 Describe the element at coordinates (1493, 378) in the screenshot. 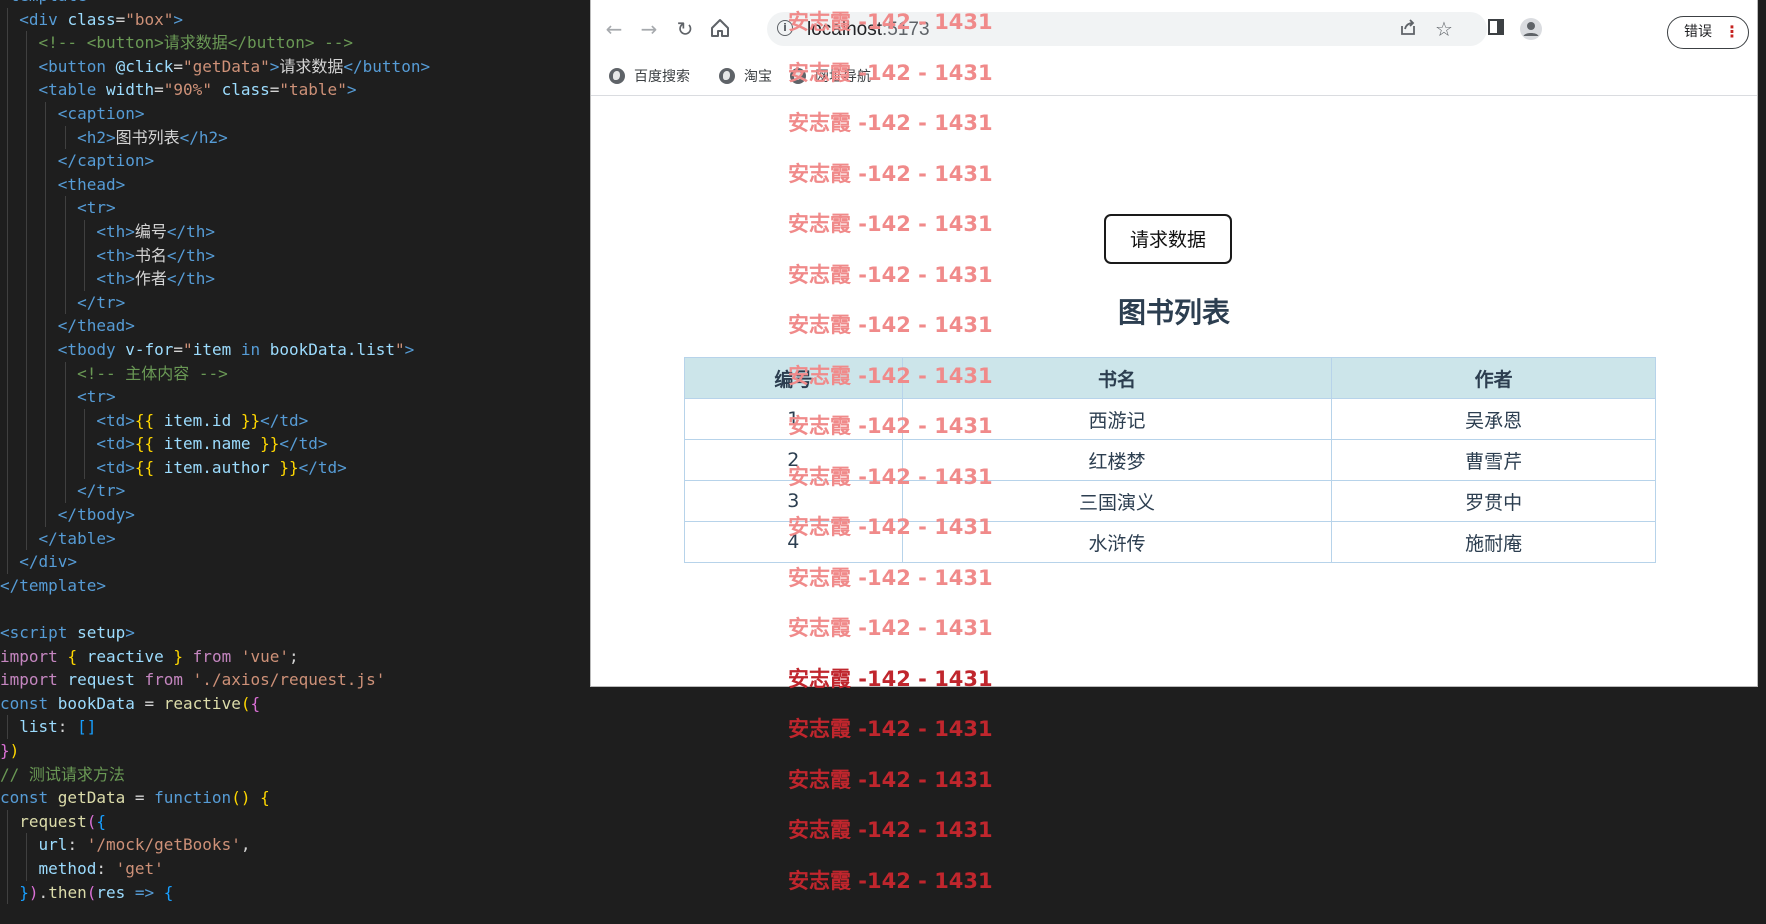

I see `column-header-author: 作者` at that location.